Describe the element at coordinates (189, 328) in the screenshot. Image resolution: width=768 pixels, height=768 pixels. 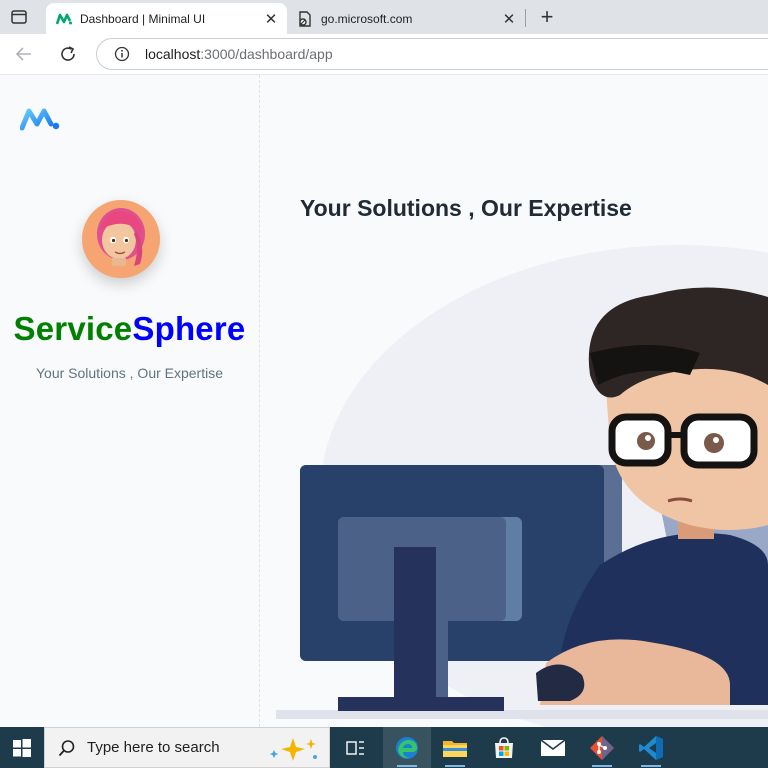
I see `brand-name-part2: Sphere` at that location.